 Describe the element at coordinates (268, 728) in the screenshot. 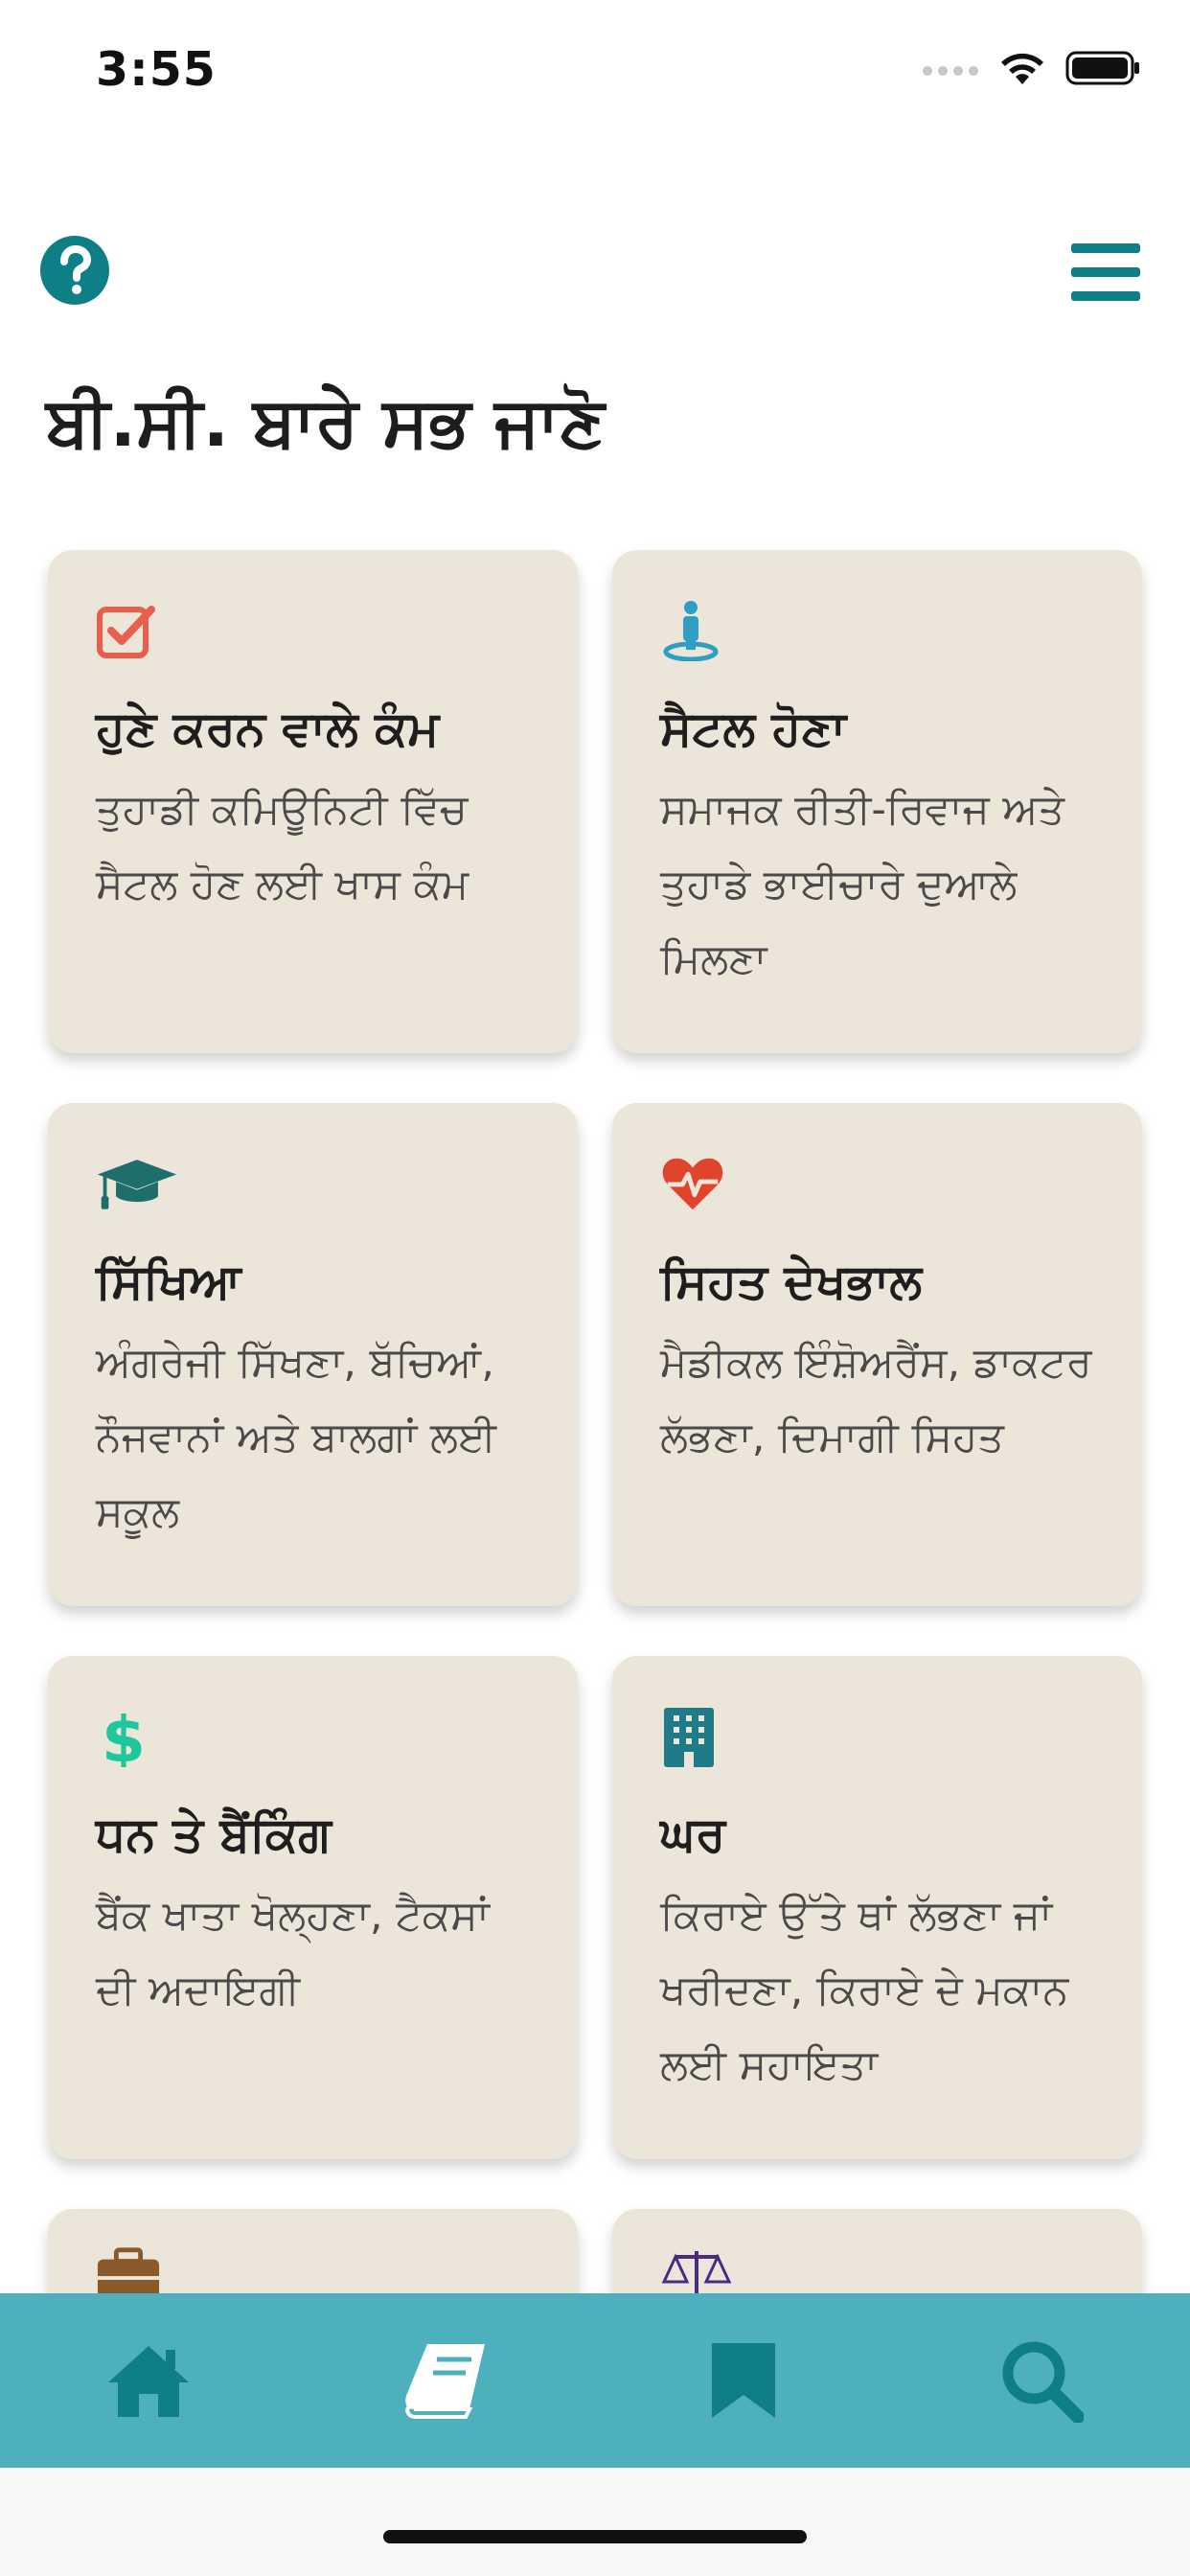

I see `card-title: ਹੁਣੇ ਕਰਨ ਵਾਲੇ ਕੰਮ` at that location.